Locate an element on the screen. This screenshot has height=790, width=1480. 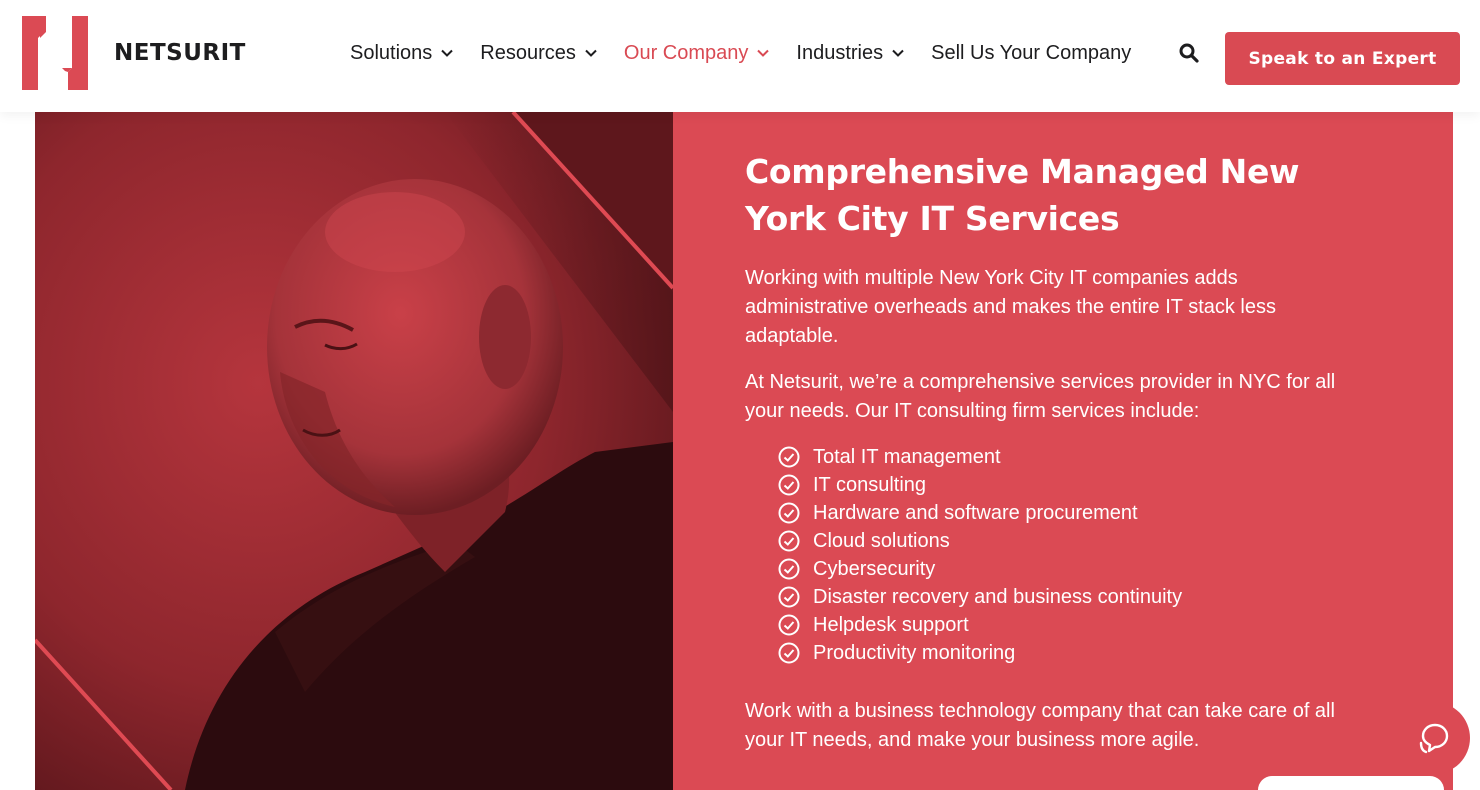
search-icon is located at coordinates (1189, 53).